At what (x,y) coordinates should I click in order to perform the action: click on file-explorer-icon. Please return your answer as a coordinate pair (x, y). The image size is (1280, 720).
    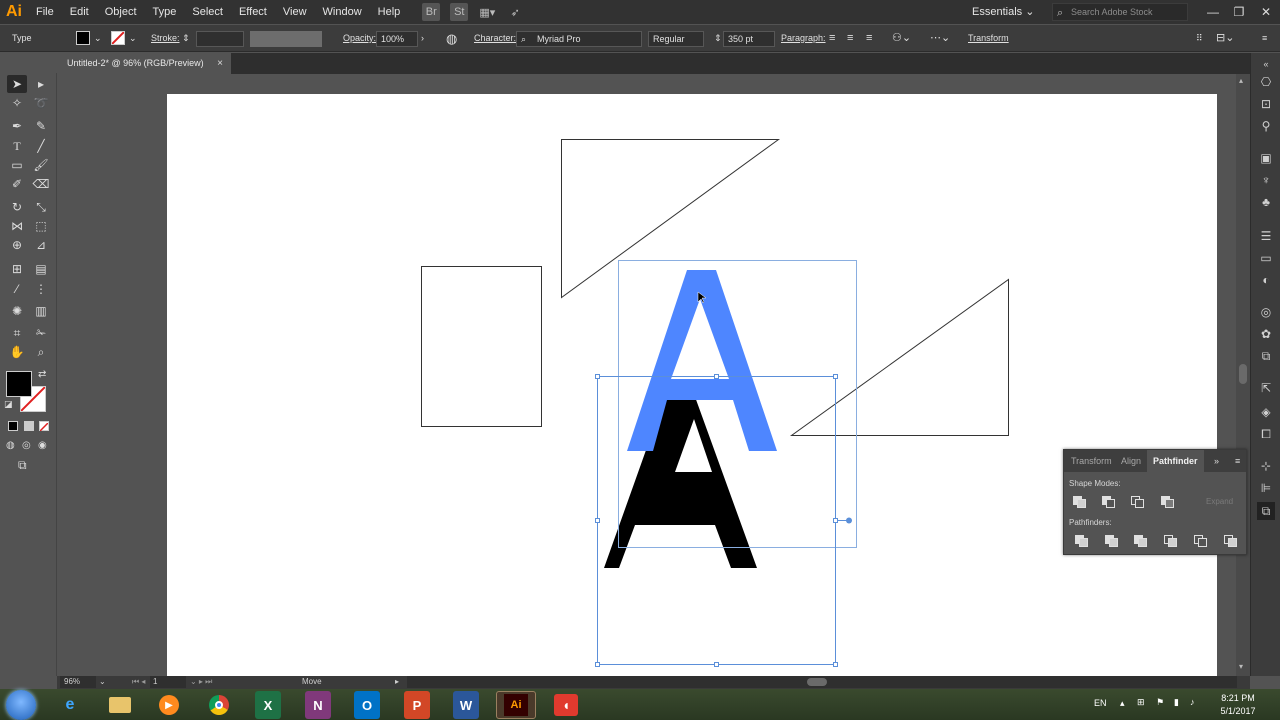
    Looking at the image, I should click on (120, 705).